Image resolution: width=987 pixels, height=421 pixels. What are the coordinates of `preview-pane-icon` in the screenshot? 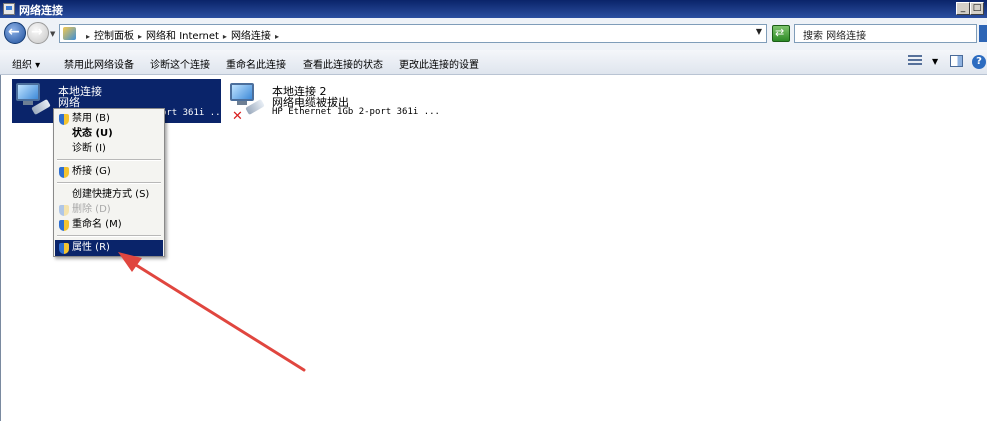 It's located at (956, 61).